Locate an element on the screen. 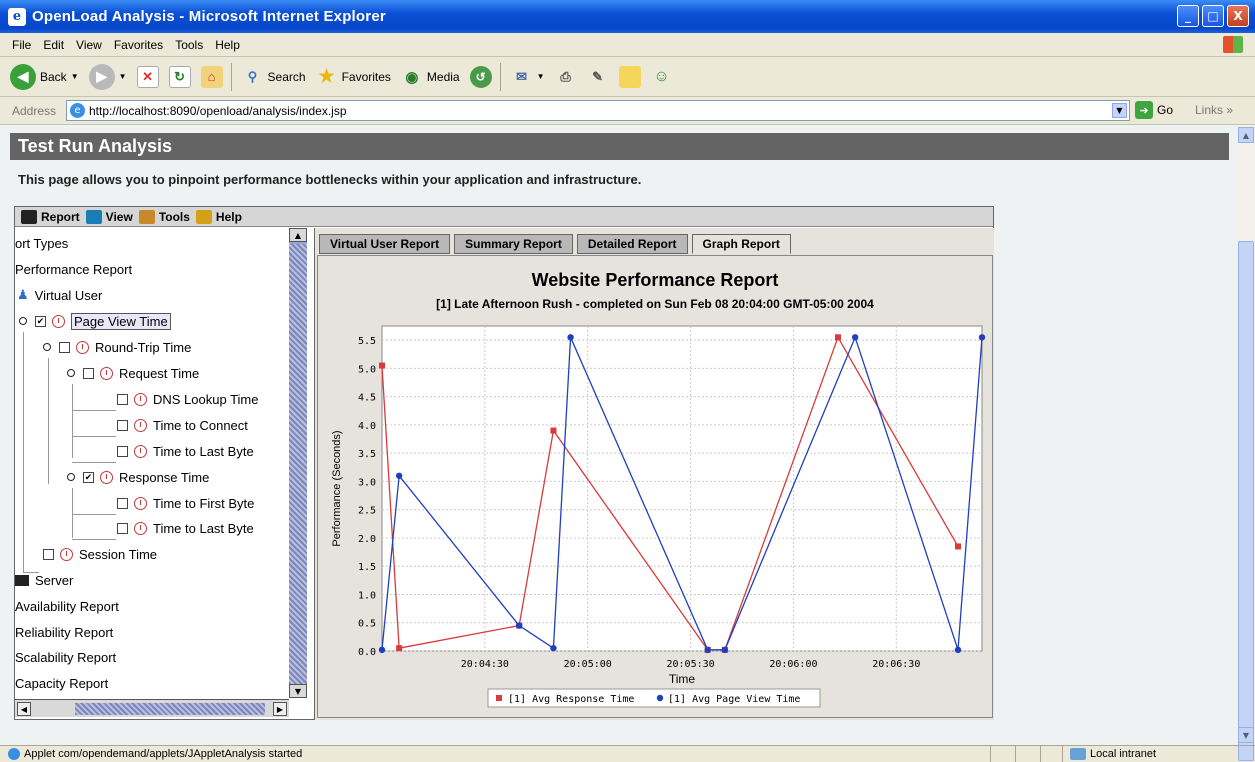 The height and width of the screenshot is (762, 1255). applet-menu-help: Help is located at coordinates (218, 216).